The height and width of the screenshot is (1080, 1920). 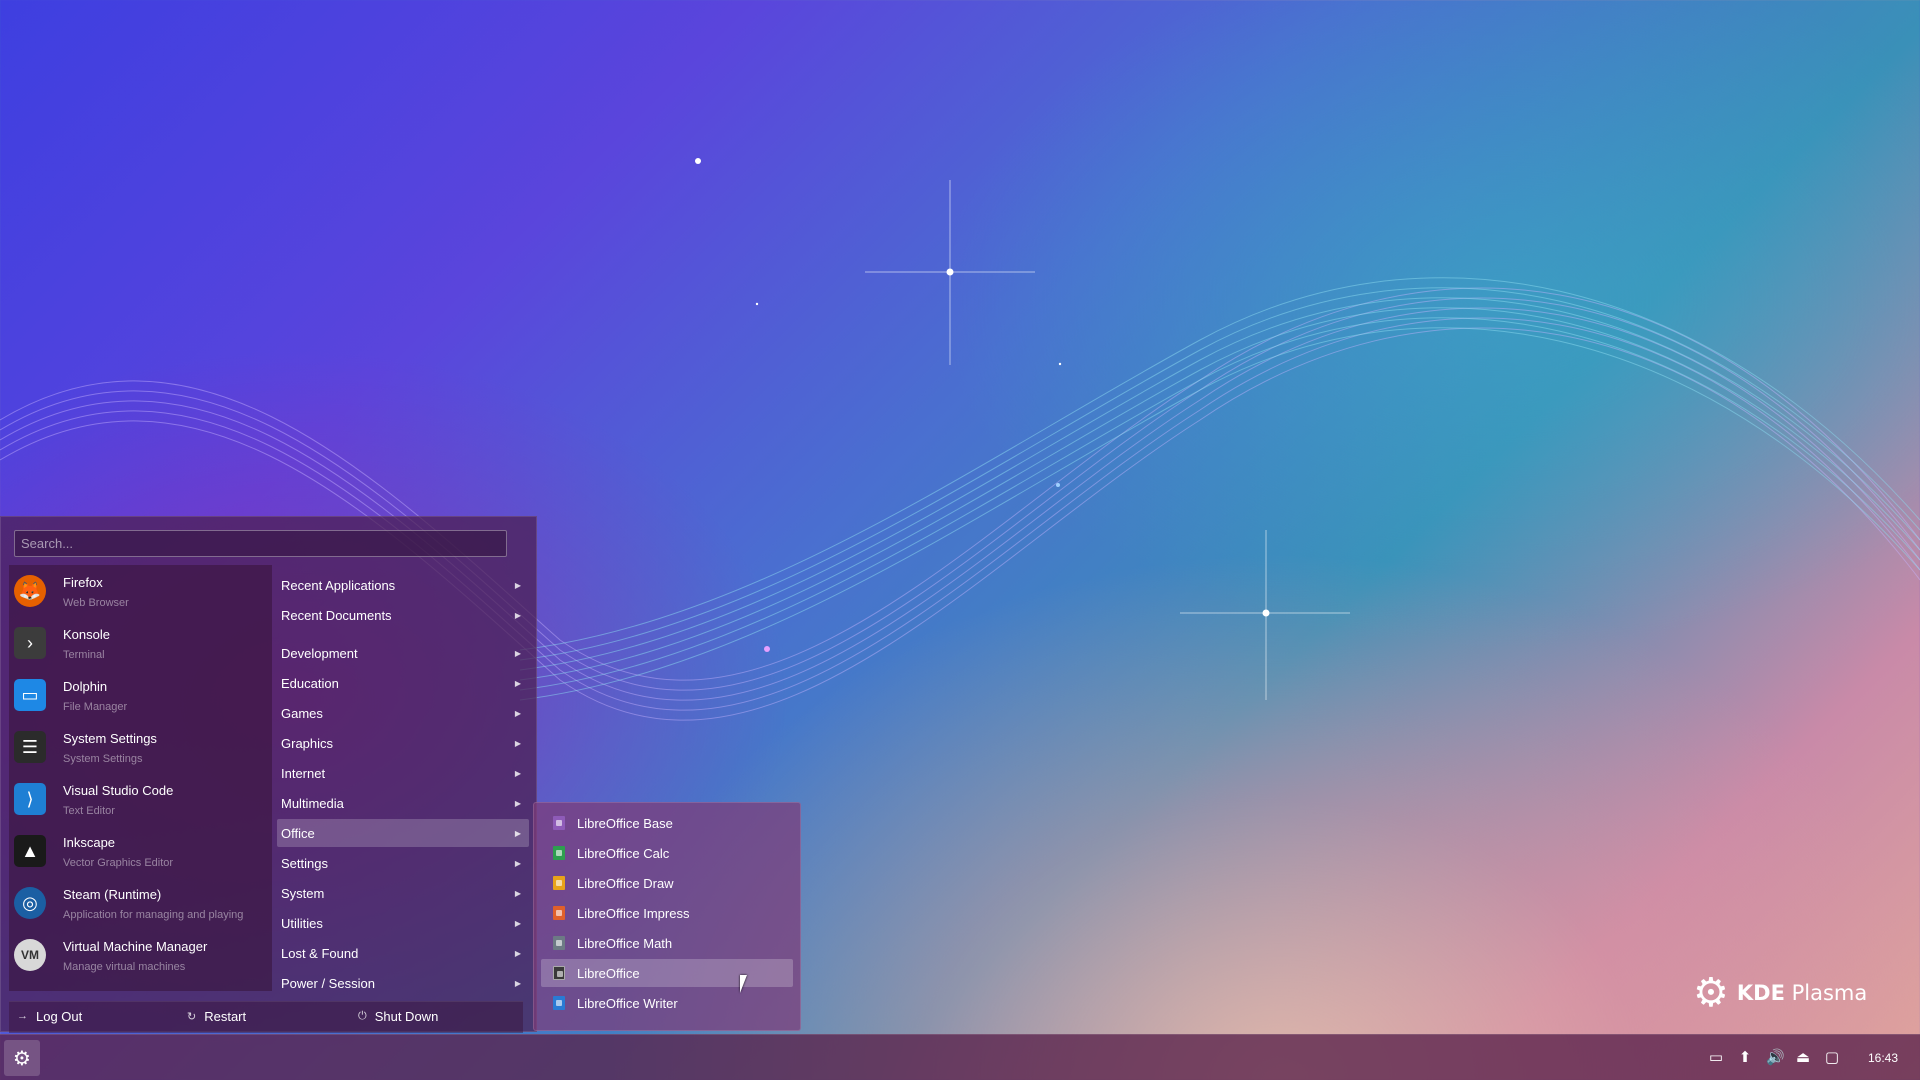 I want to click on favorite-description: System Settings, so click(x=103, y=759).